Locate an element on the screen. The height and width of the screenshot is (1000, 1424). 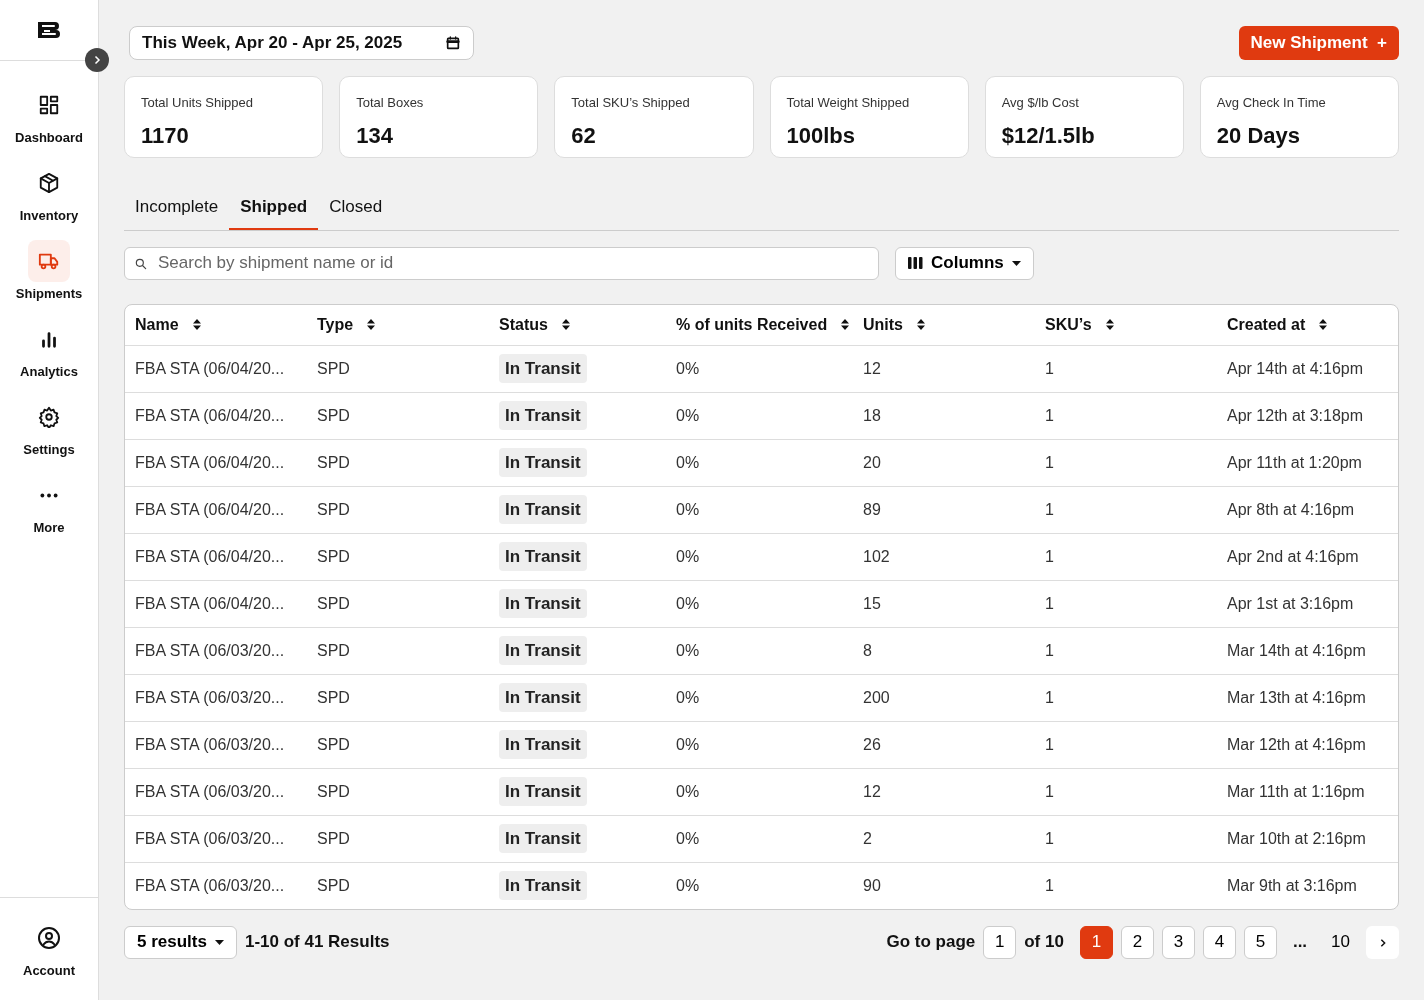
table-cell-text: 90 is located at coordinates (872, 885).